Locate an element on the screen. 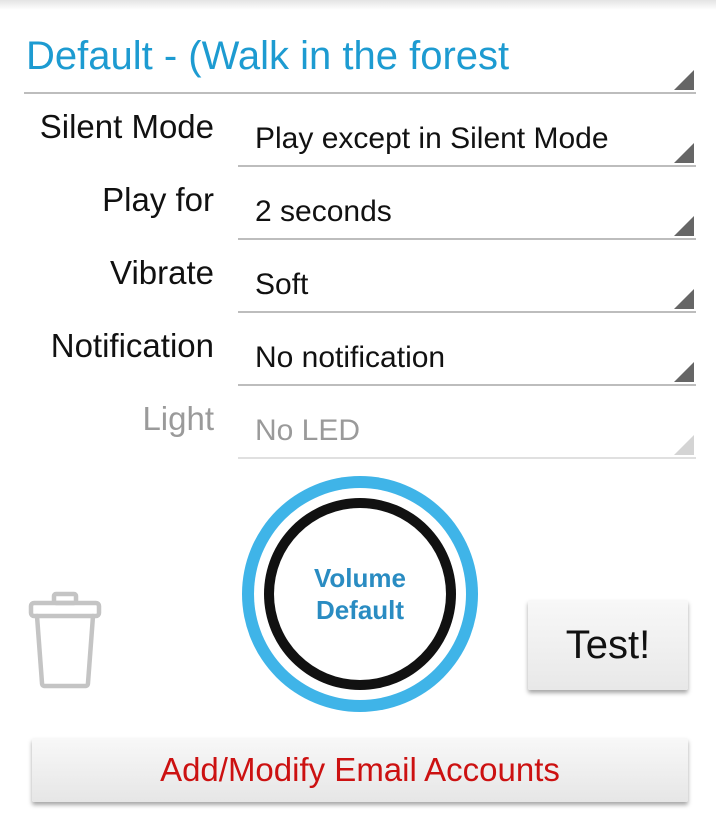 The image size is (716, 824). email-accounts-button-label: Add/Modify Email Accounts is located at coordinates (360, 769).